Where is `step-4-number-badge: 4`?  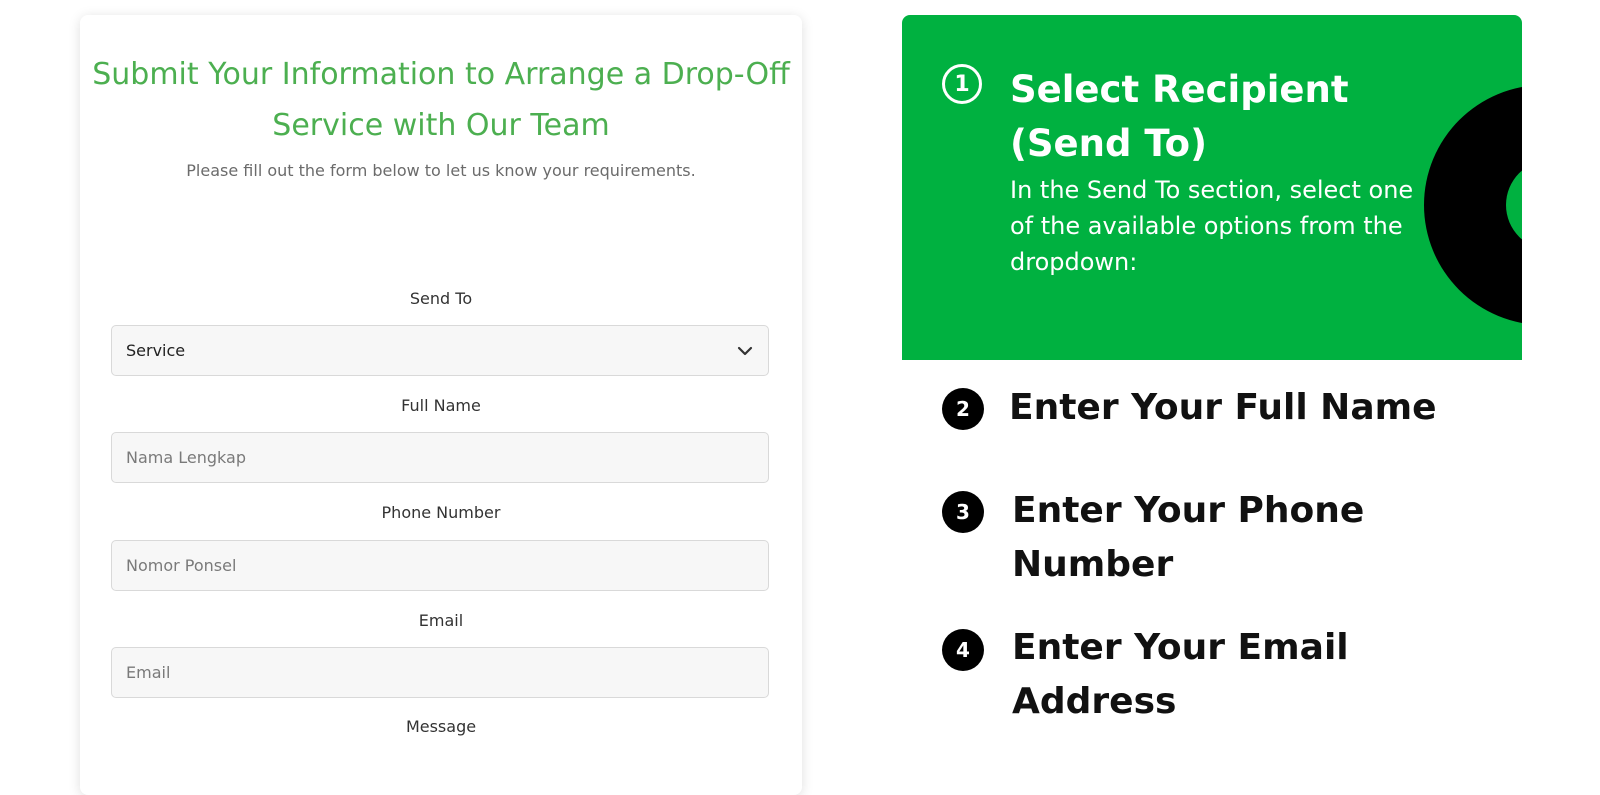 step-4-number-badge: 4 is located at coordinates (963, 650).